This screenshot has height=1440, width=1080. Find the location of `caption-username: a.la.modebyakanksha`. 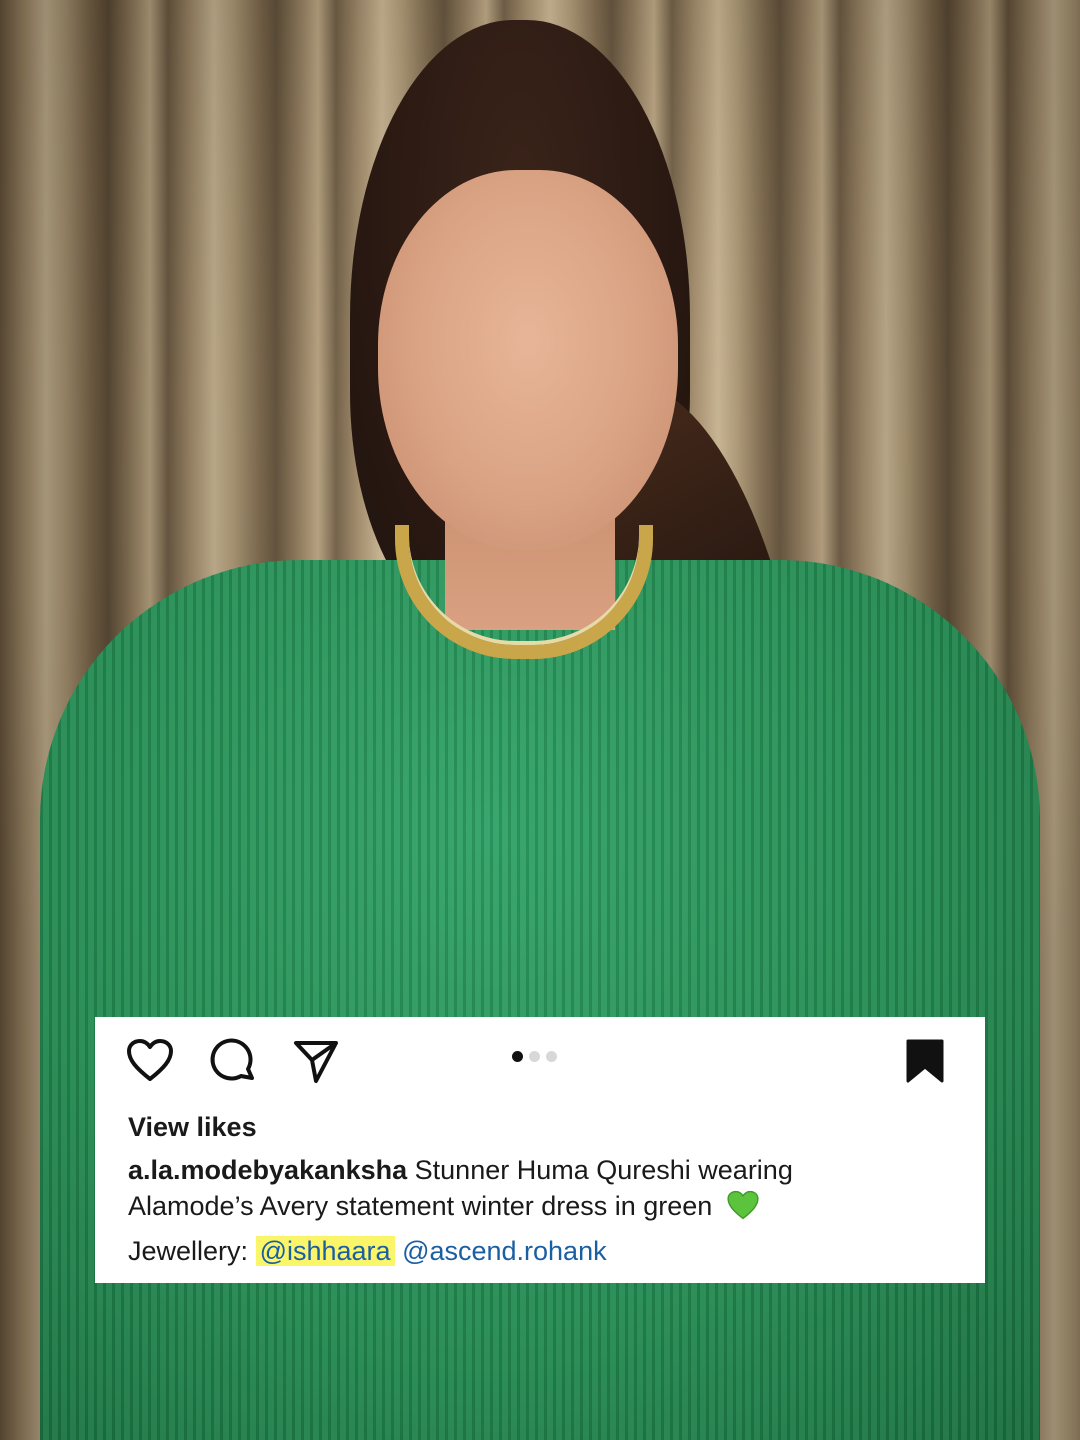

caption-username: a.la.modebyakanksha is located at coordinates (267, 1170).